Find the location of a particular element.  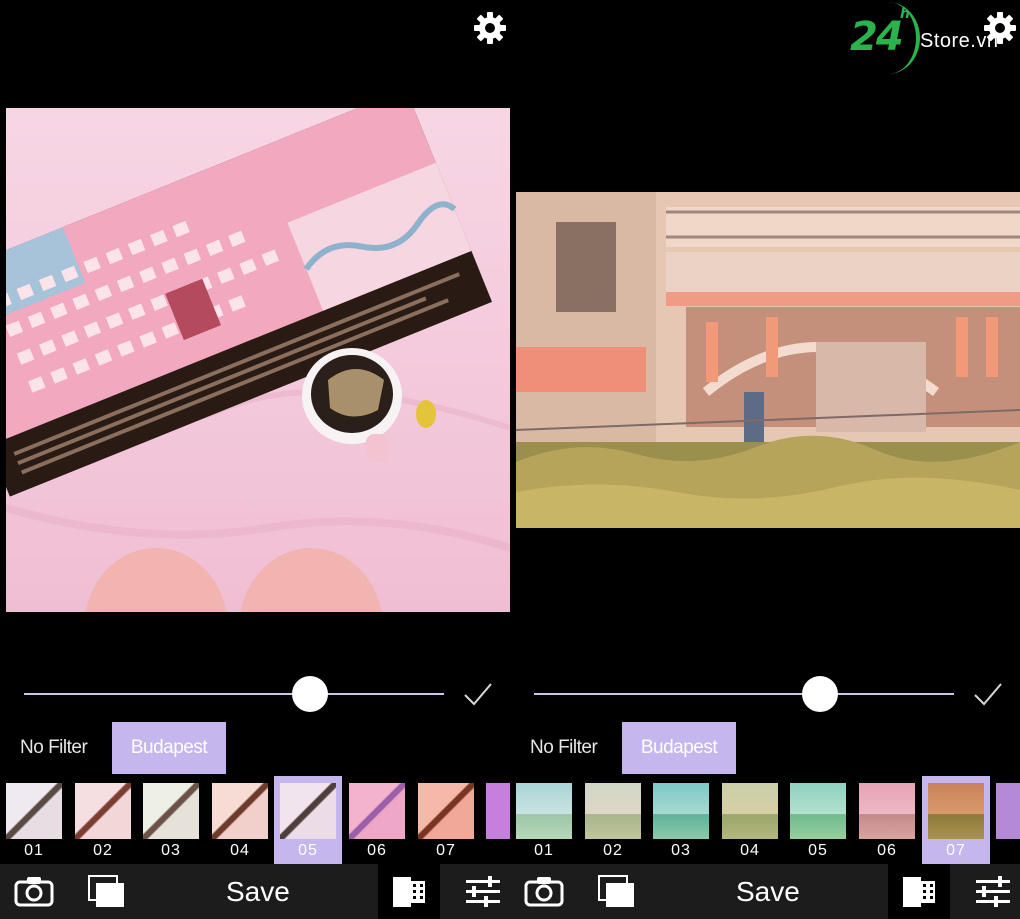

store-logo: 24 h Store.vn is located at coordinates (934, 40).